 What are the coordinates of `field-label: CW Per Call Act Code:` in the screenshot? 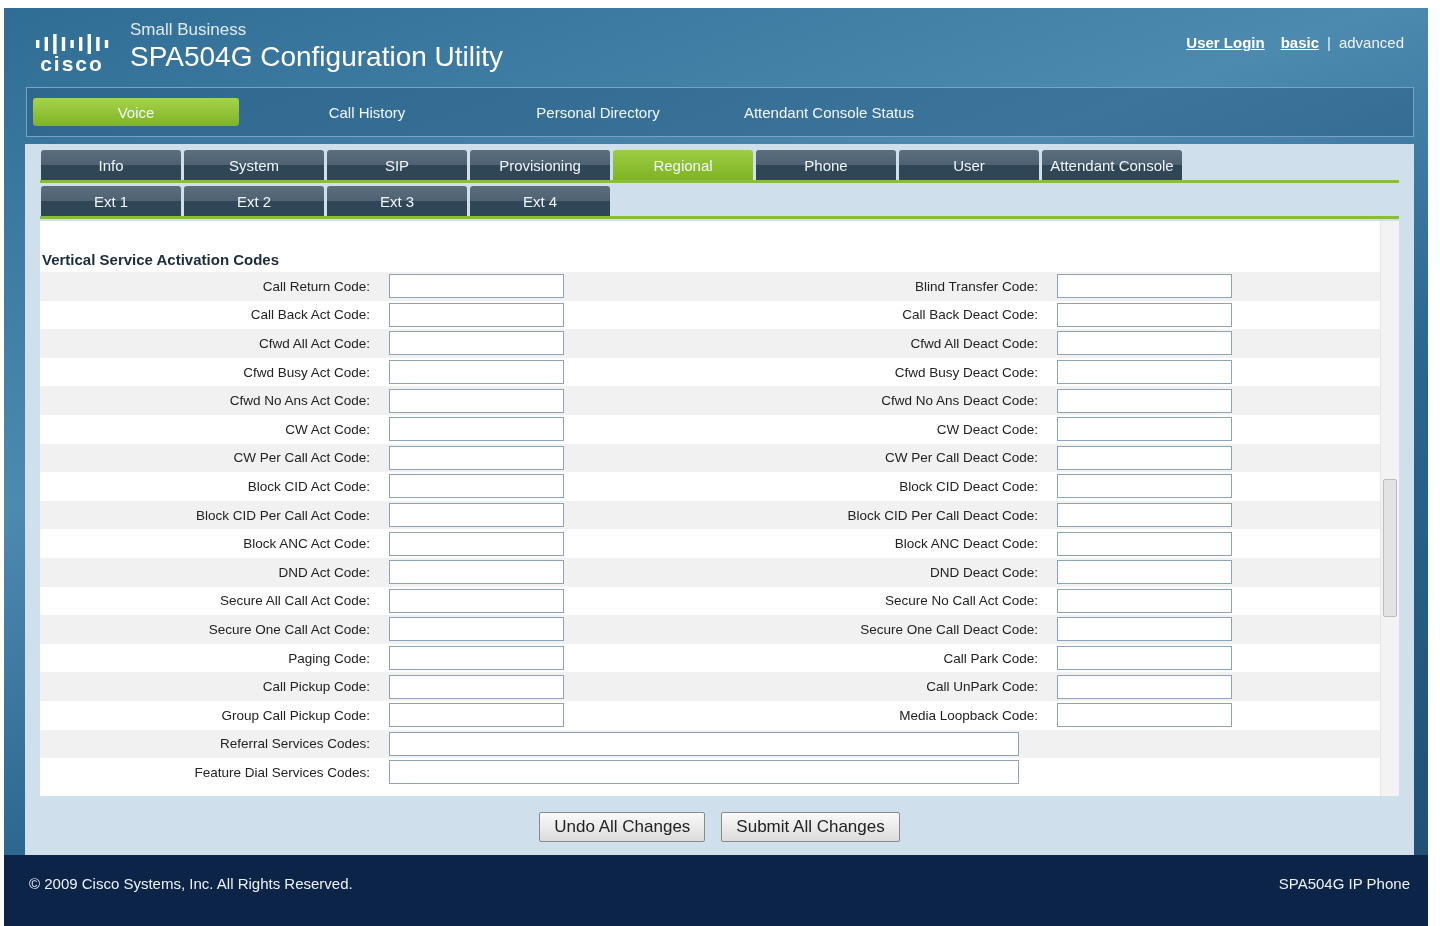 It's located at (301, 458).